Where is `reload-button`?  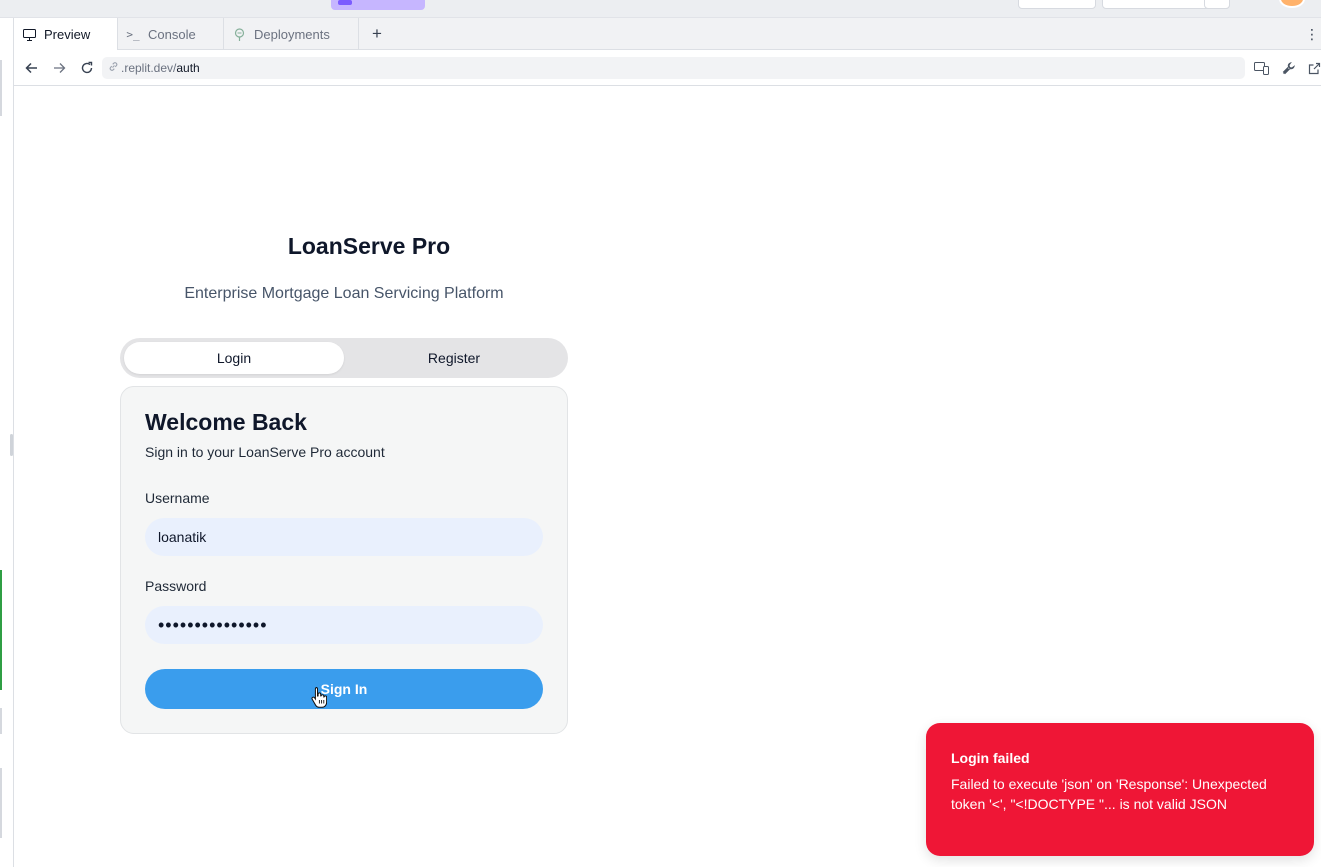 reload-button is located at coordinates (87, 68).